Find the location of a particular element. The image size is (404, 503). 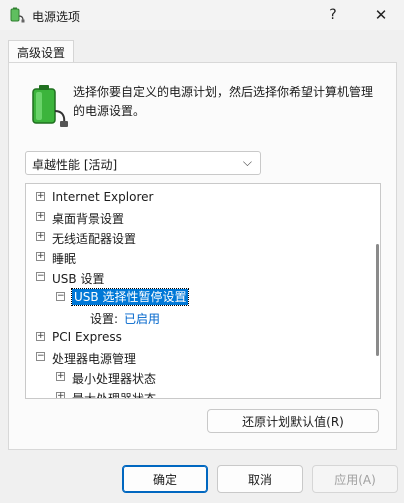

tree-item-label: 设置: 已启用 is located at coordinates (125, 318).